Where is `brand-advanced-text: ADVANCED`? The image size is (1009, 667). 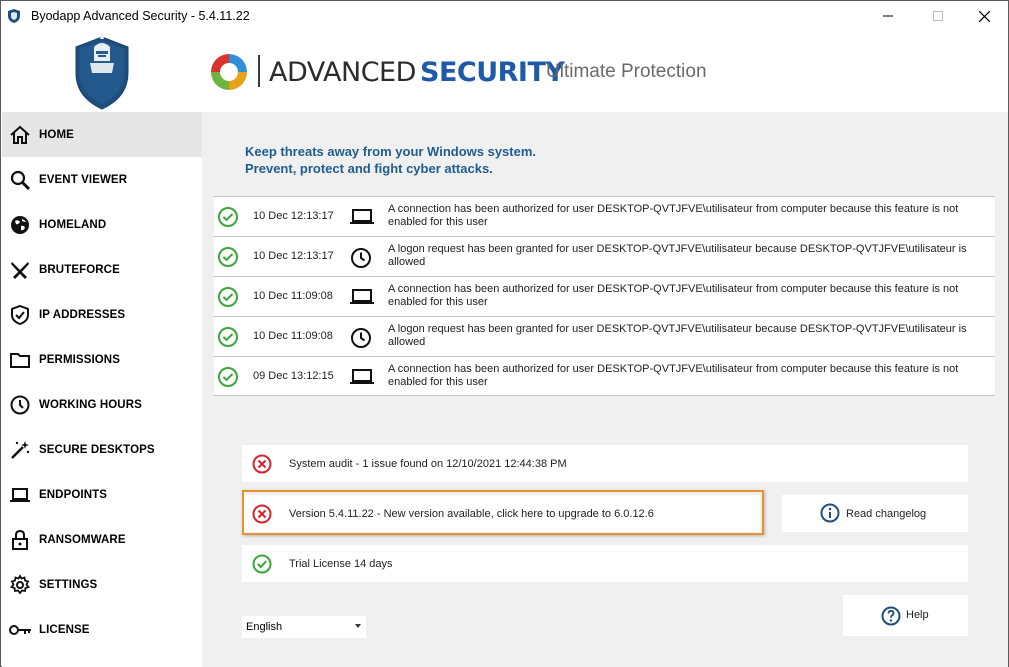 brand-advanced-text: ADVANCED is located at coordinates (342, 72).